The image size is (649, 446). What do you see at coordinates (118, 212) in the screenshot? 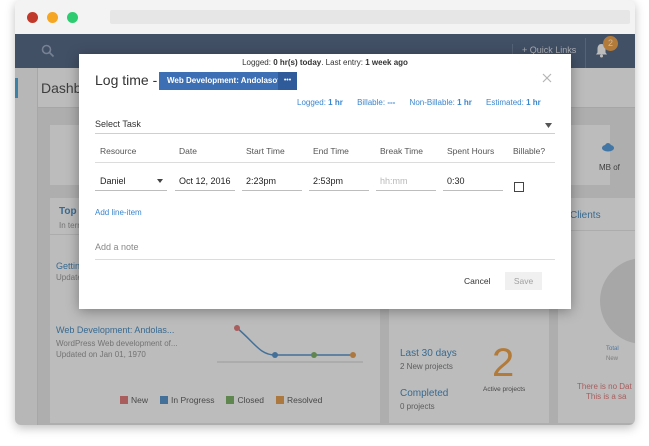
I see `add-line-item-link: Add line-item` at bounding box center [118, 212].